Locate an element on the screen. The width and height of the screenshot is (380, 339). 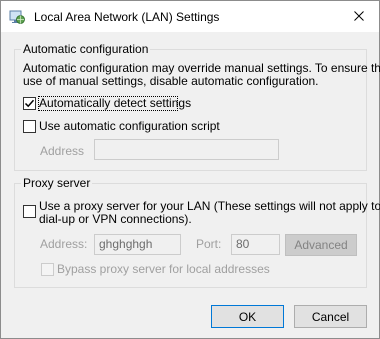
proxy-address-label: Address: is located at coordinates (64, 244).